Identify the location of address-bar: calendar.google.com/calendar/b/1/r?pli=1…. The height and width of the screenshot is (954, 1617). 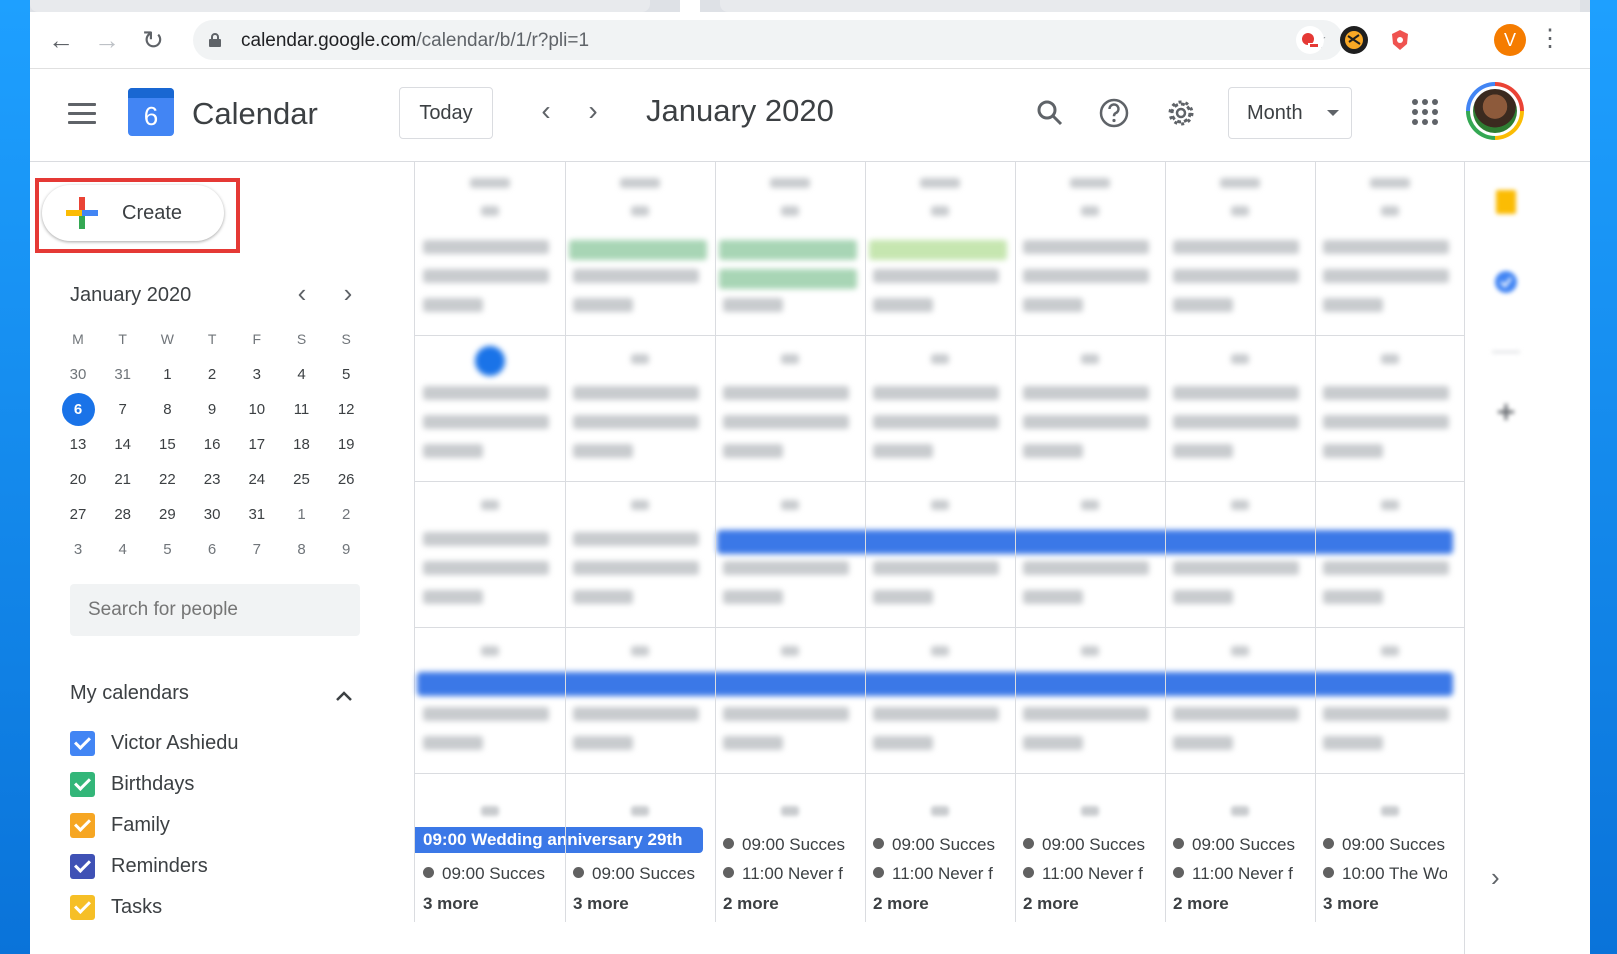
(768, 40).